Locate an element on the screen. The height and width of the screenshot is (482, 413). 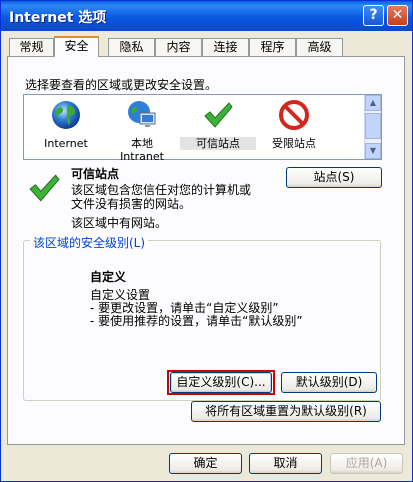
tab-security: 安全 is located at coordinates (76, 46).